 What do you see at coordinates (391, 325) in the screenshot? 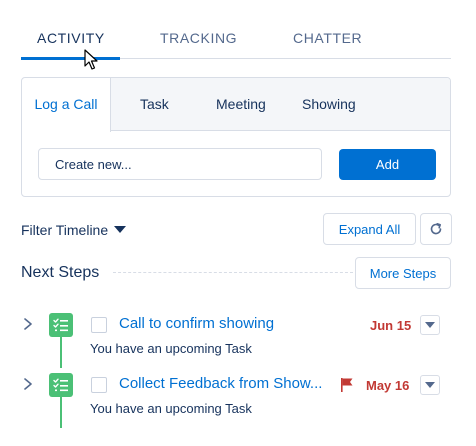
I see `due-date: Jun 15` at bounding box center [391, 325].